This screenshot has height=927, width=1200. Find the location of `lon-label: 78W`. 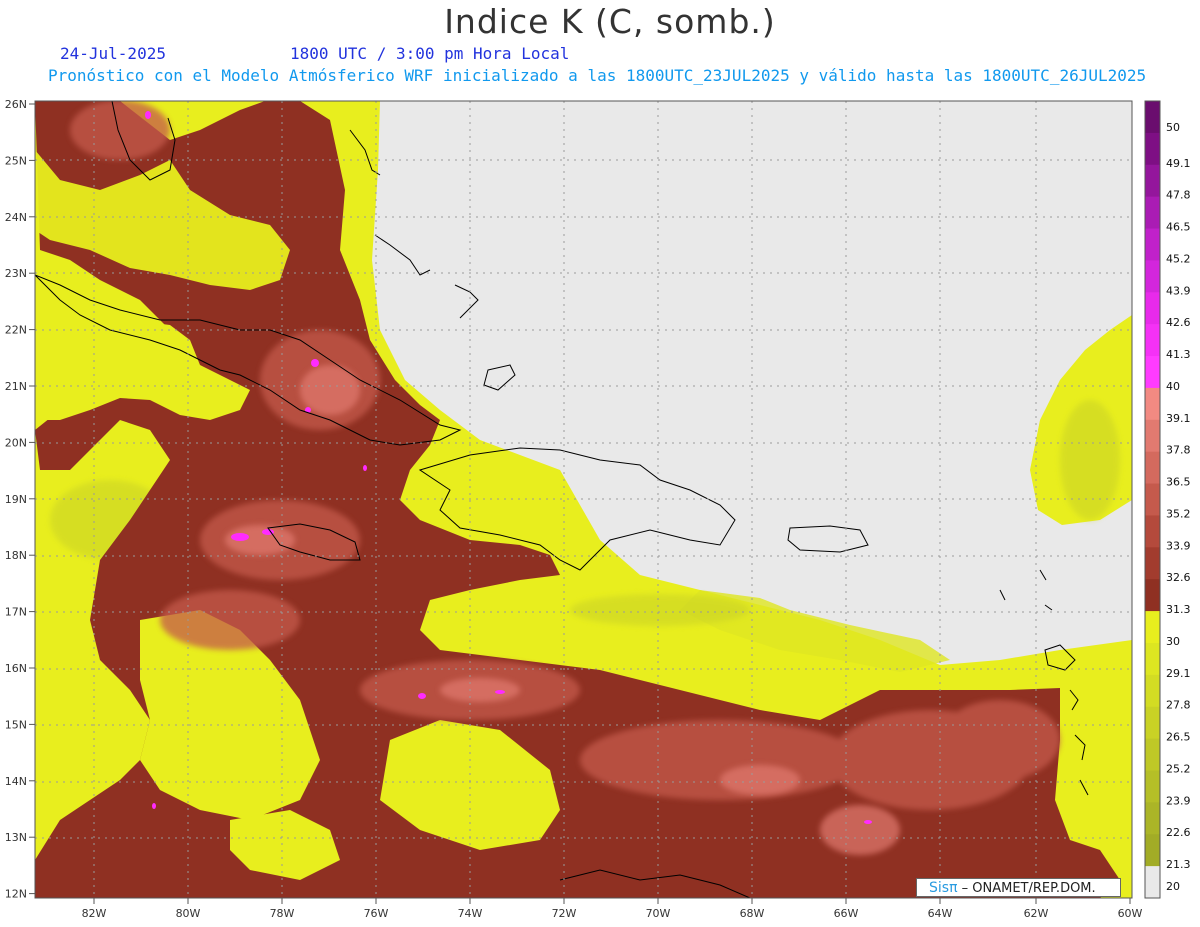

lon-label: 78W is located at coordinates (282, 913).